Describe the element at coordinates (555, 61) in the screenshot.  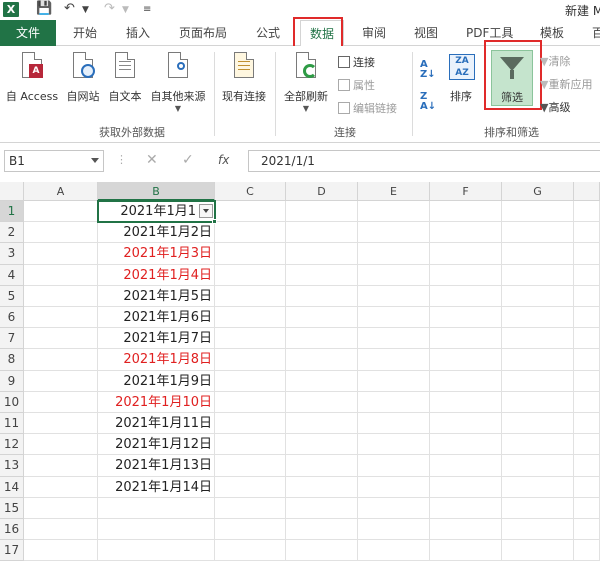
I see `clear-filter-button: ▼清除` at that location.